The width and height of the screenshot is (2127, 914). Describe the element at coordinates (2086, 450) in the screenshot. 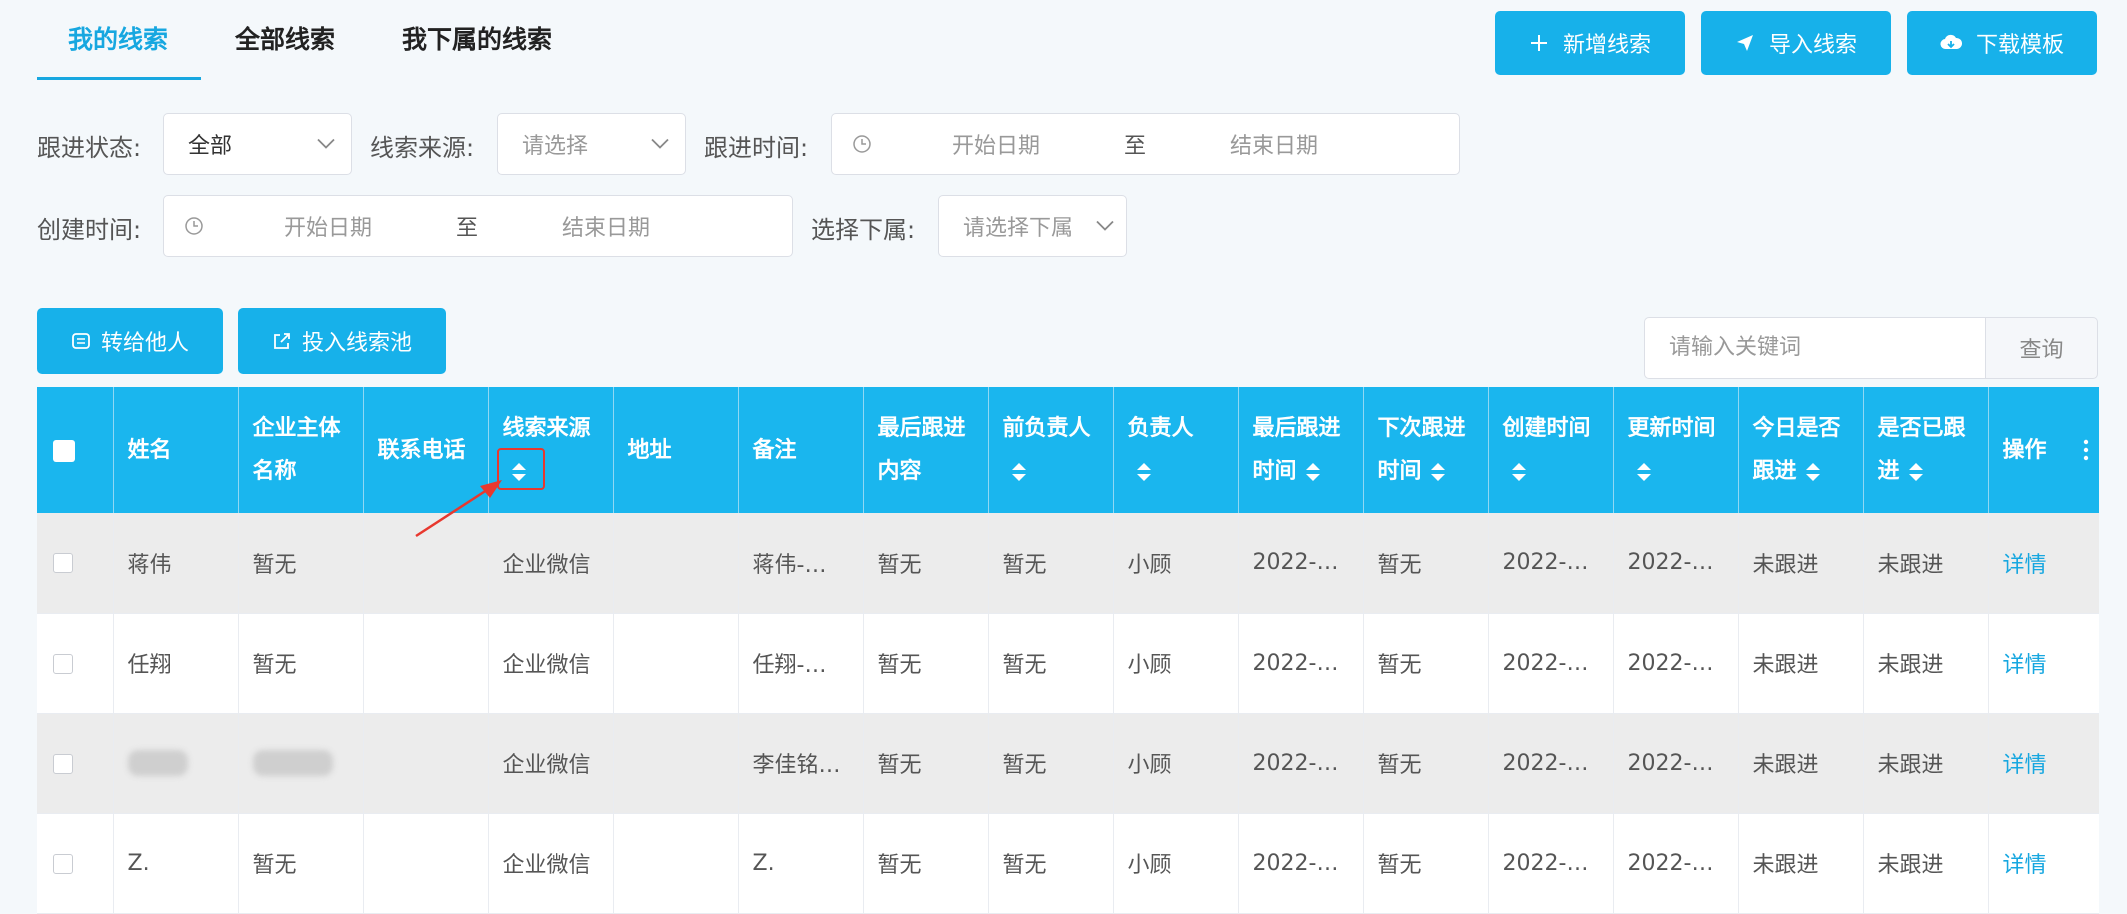

I see `kebab-menu-icon` at that location.